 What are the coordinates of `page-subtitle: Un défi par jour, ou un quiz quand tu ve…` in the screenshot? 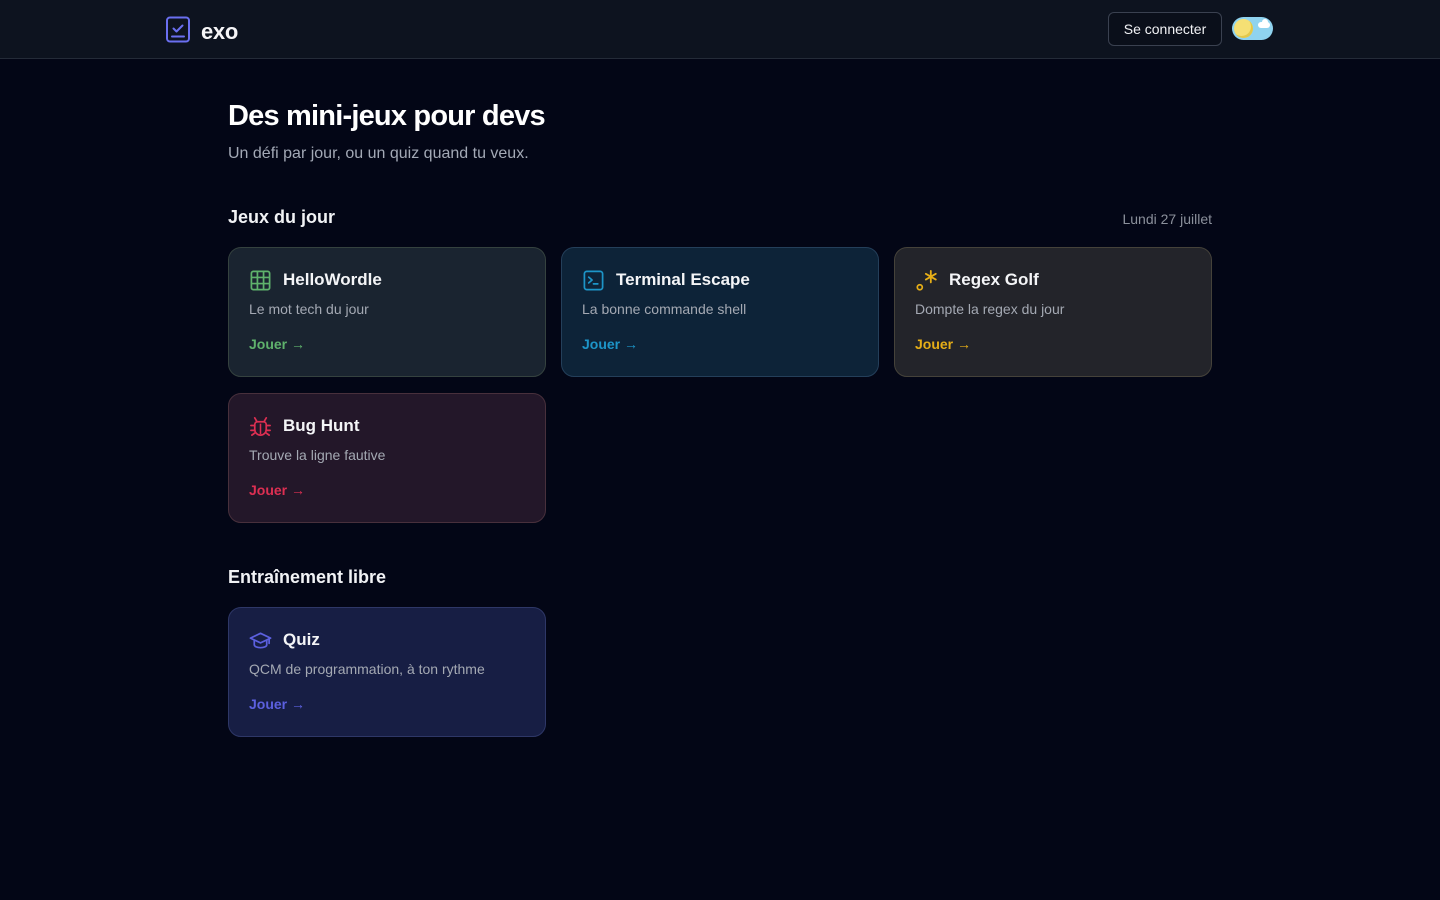 It's located at (378, 153).